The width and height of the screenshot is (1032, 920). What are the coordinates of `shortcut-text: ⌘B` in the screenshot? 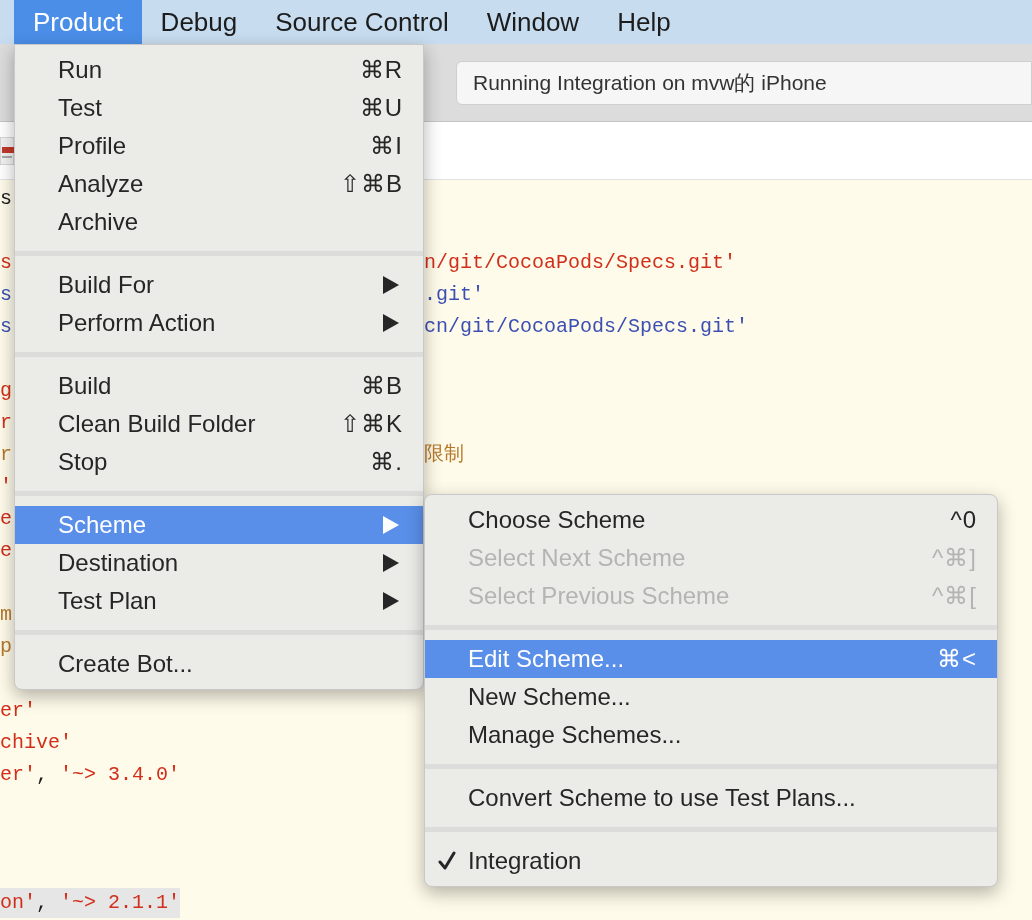 It's located at (382, 386).